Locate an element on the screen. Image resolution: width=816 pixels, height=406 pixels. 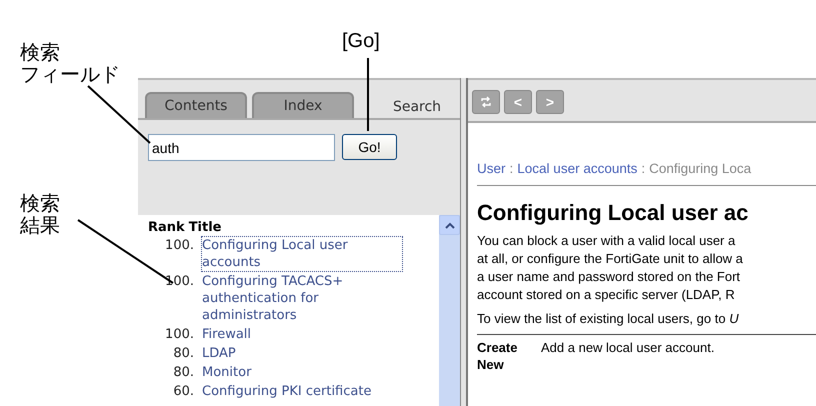
pane-splitter is located at coordinates (464, 242).